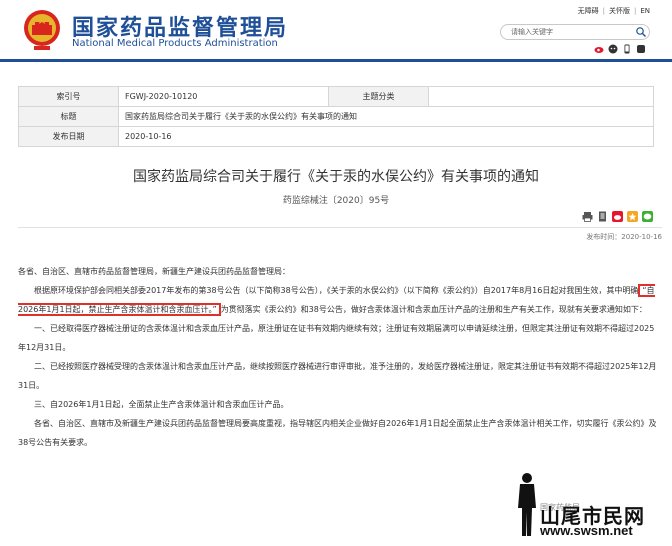  Describe the element at coordinates (336, 201) in the screenshot. I see `document-number: 药监综械注〔2020〕95号` at that location.